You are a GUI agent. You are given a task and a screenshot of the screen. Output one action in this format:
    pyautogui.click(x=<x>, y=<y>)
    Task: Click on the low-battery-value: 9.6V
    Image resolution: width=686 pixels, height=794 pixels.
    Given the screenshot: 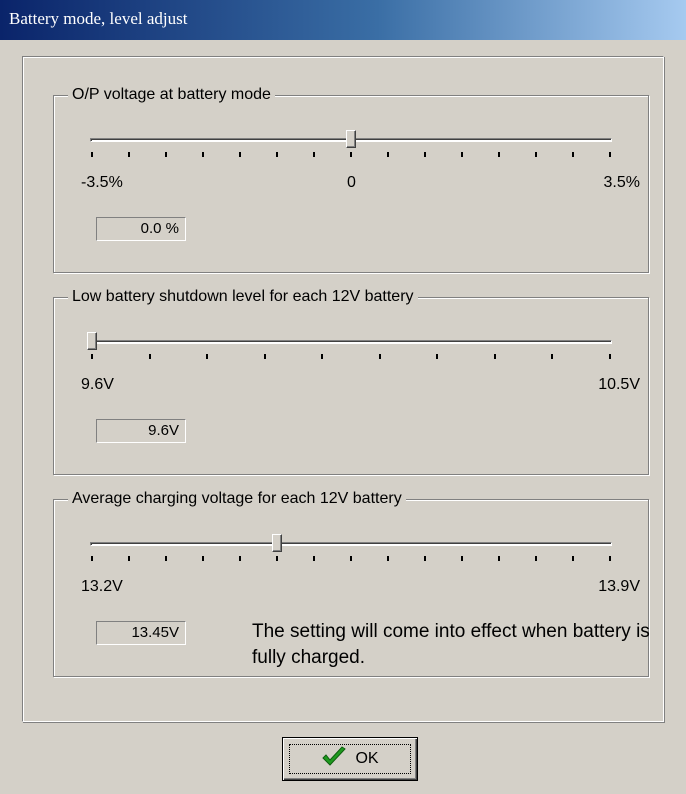 What is the action you would take?
    pyautogui.click(x=141, y=431)
    